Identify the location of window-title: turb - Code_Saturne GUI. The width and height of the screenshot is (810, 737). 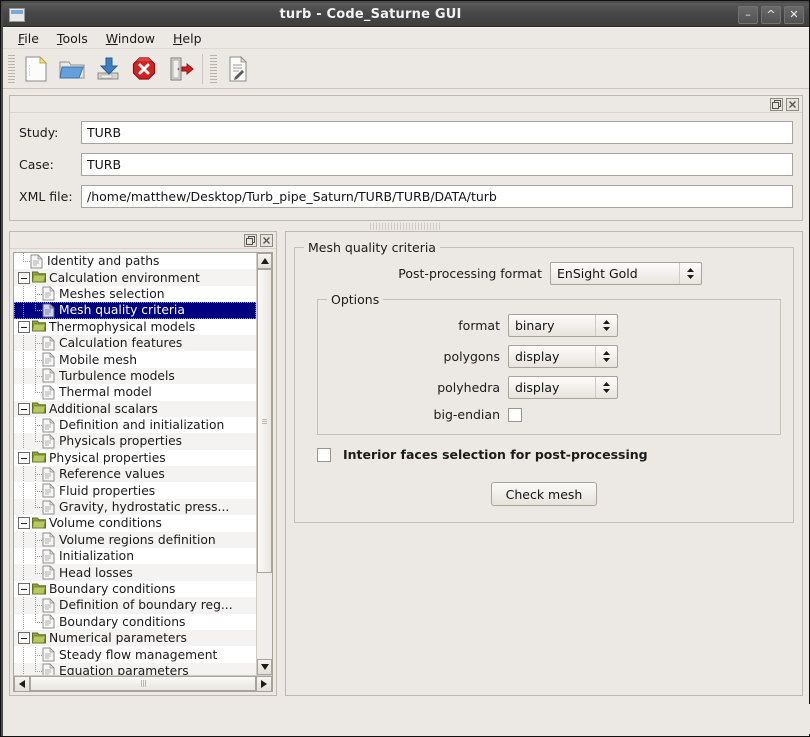
(370, 14).